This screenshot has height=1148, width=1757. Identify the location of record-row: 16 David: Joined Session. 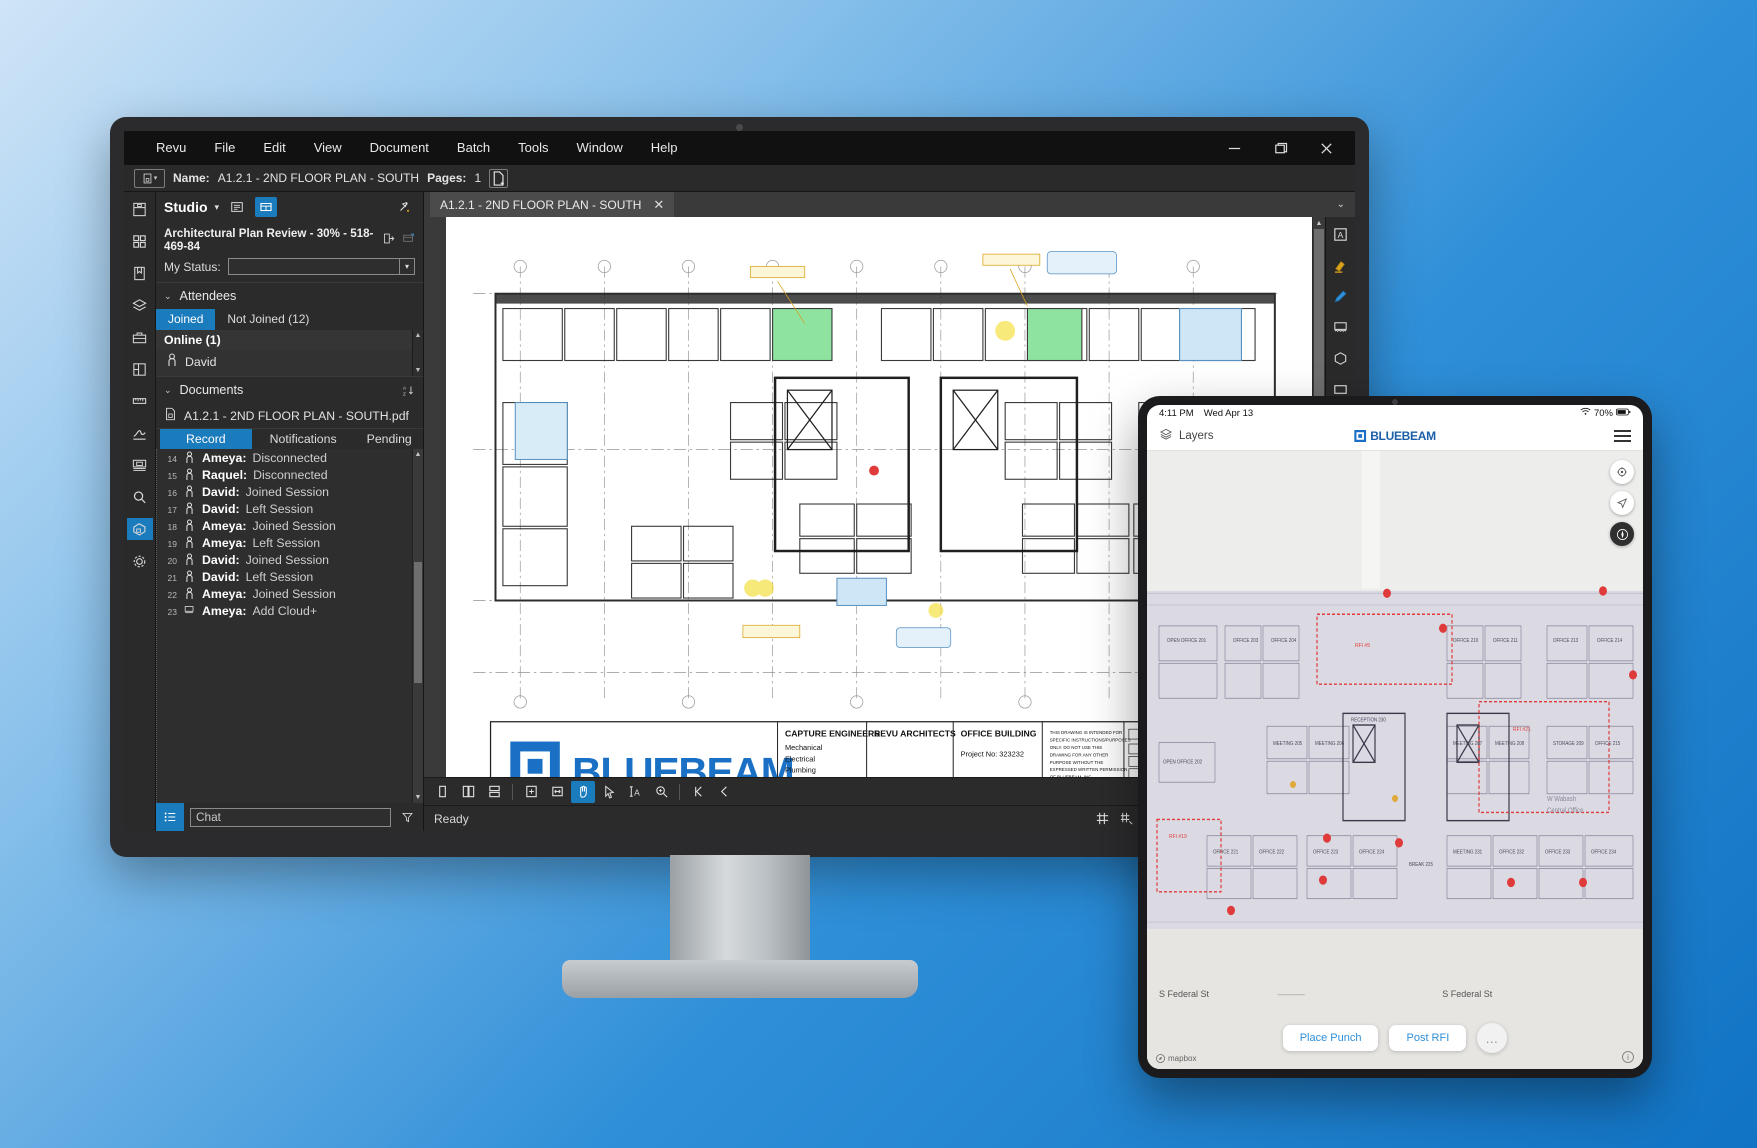
(290, 491).